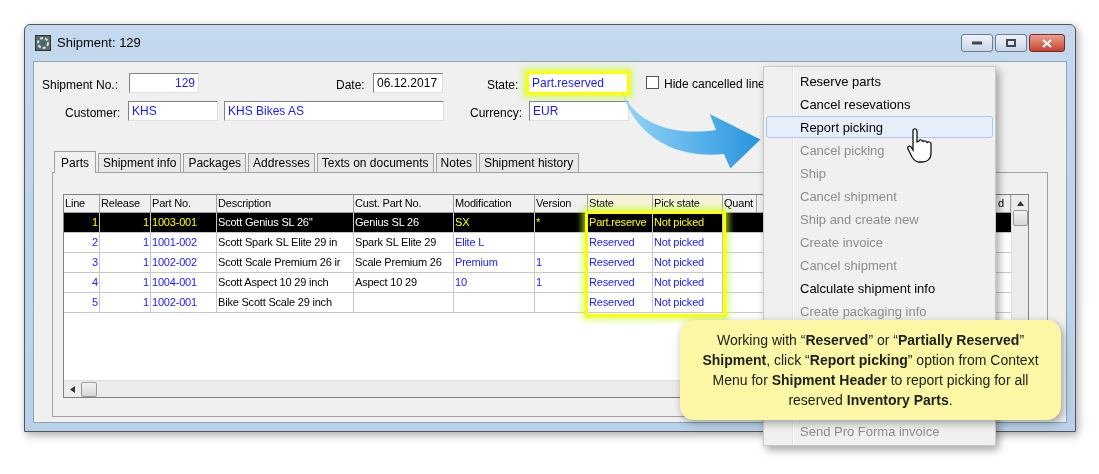  Describe the element at coordinates (80, 85) in the screenshot. I see `field-label: Shipment No.:` at that location.